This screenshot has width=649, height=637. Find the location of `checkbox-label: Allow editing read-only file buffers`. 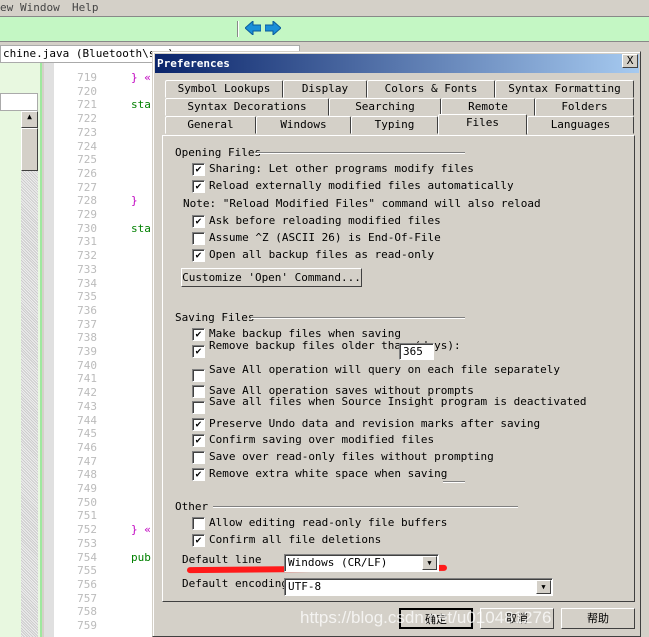

checkbox-label: Allow editing read-only file buffers is located at coordinates (328, 522).